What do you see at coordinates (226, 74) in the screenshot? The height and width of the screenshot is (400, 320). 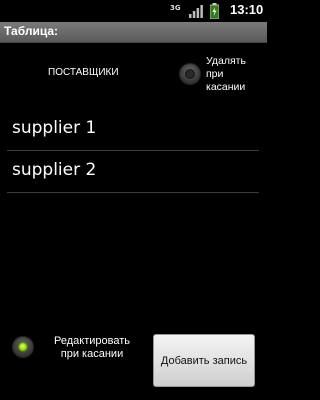 I see `delete-on-touch-label: Удалять при касании` at bounding box center [226, 74].